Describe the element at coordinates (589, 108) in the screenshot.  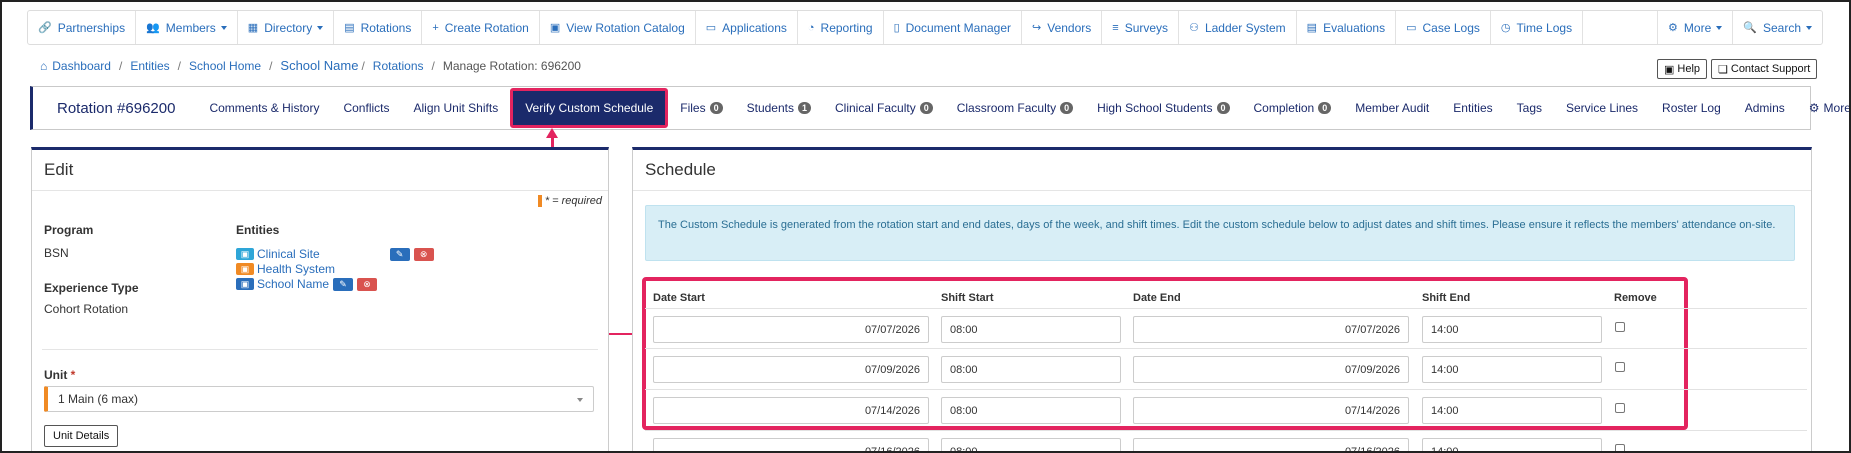
I see `tab-verify-custom-schedule: Verify Custom Schedule` at that location.